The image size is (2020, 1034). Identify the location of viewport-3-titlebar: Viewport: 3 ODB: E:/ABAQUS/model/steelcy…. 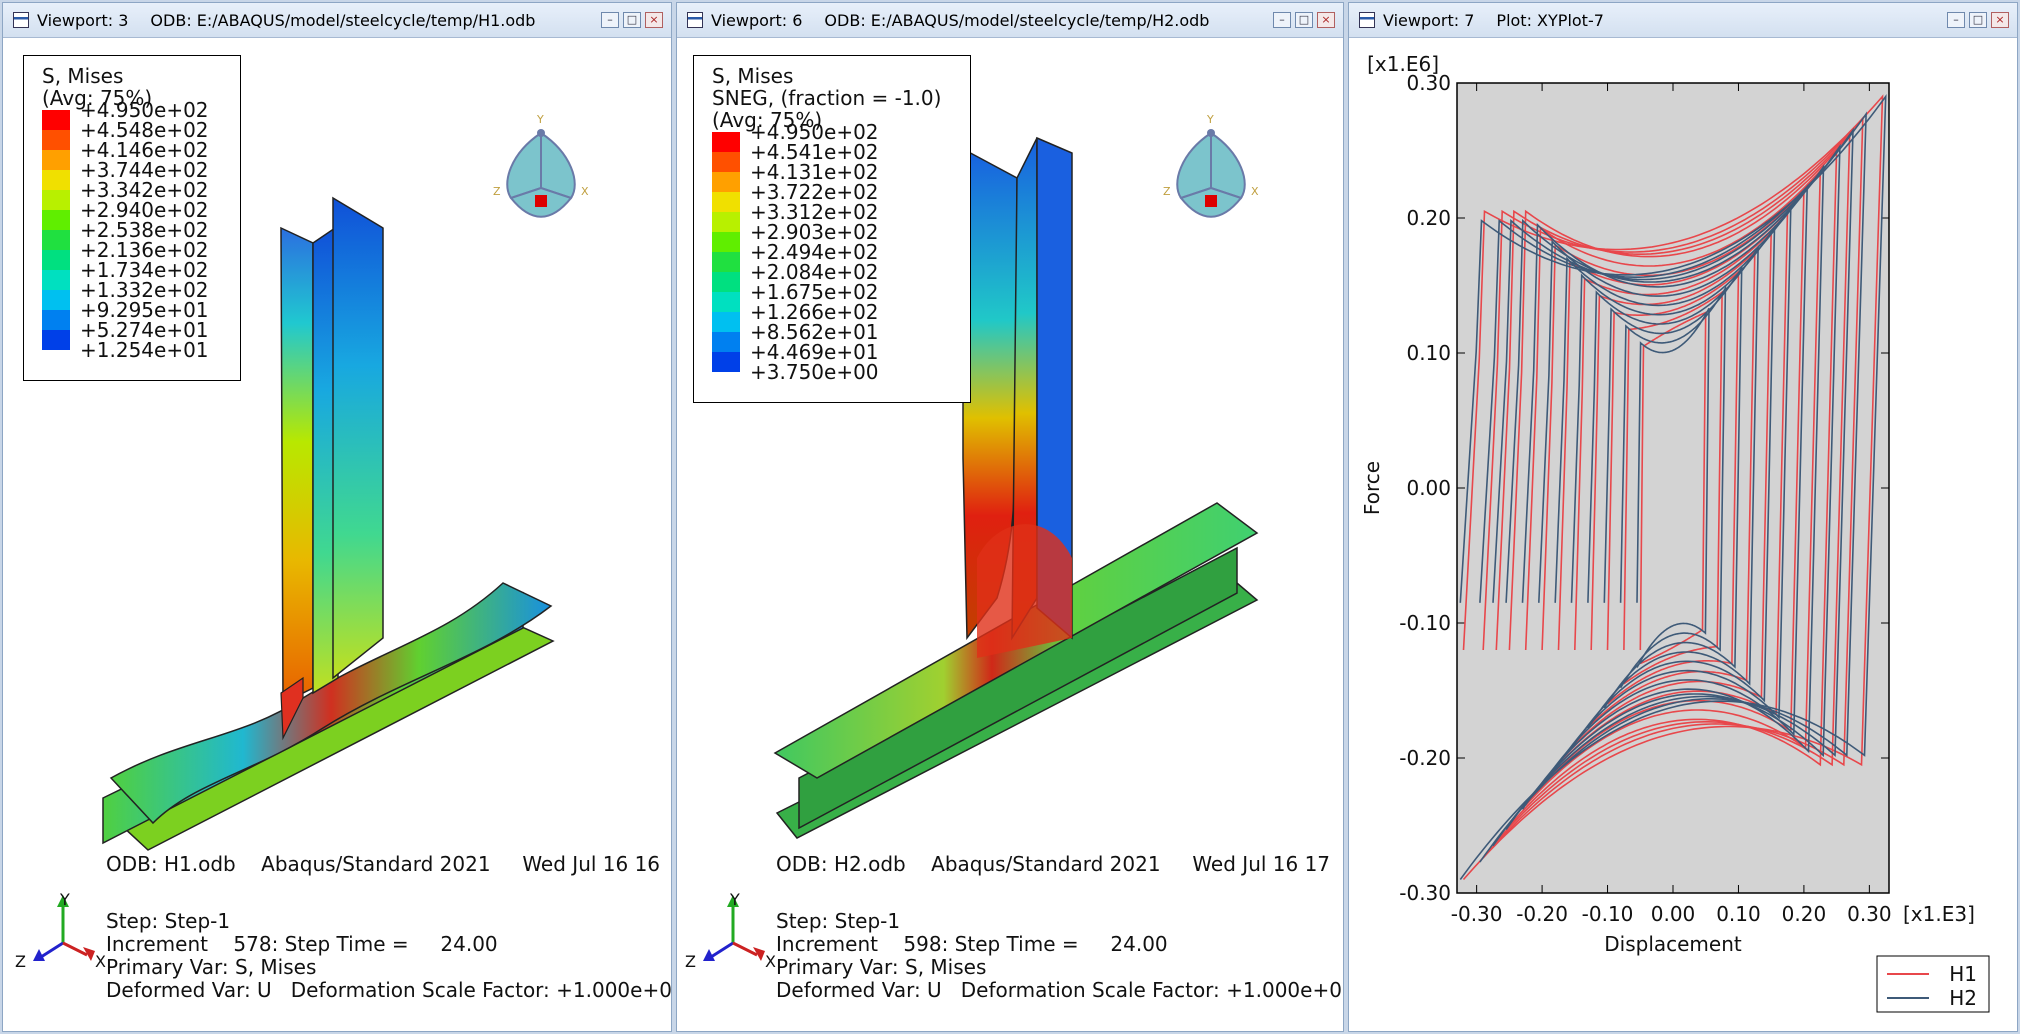
(337, 20).